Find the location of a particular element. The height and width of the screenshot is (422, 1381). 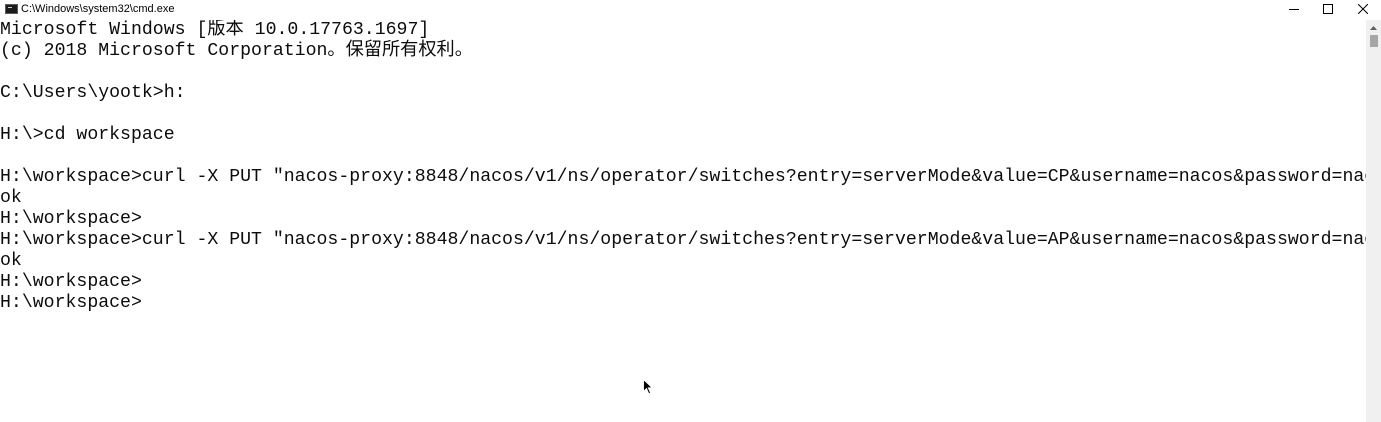

console-line: Microsoft Windows [版本 10.0.17763.1697] is located at coordinates (215, 30).